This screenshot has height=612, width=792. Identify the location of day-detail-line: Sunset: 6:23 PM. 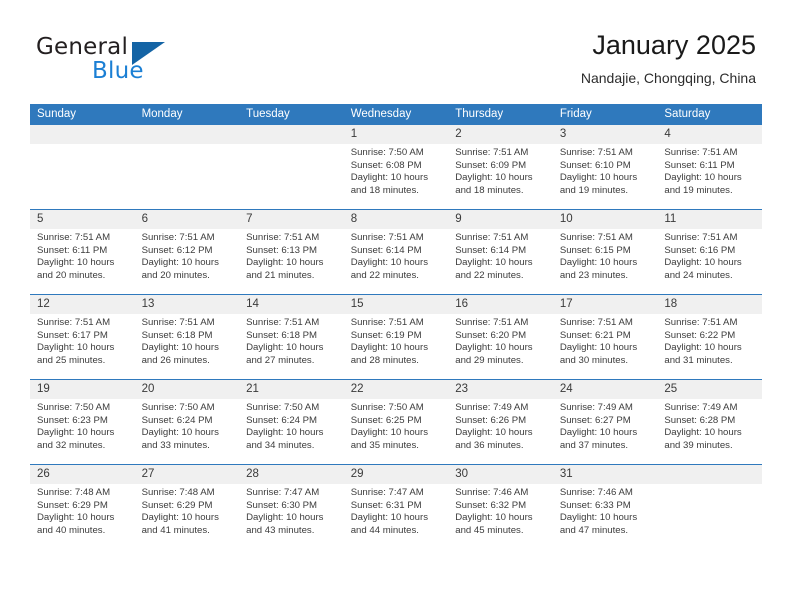
(72, 420).